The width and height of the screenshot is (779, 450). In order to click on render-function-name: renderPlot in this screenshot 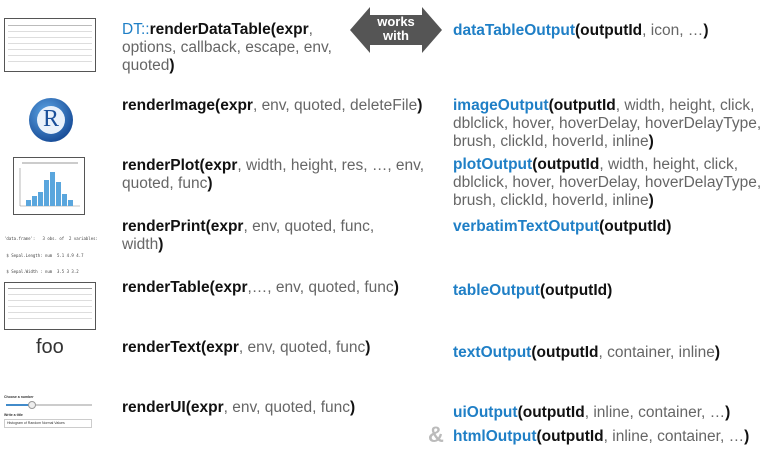, I will do `click(161, 165)`.